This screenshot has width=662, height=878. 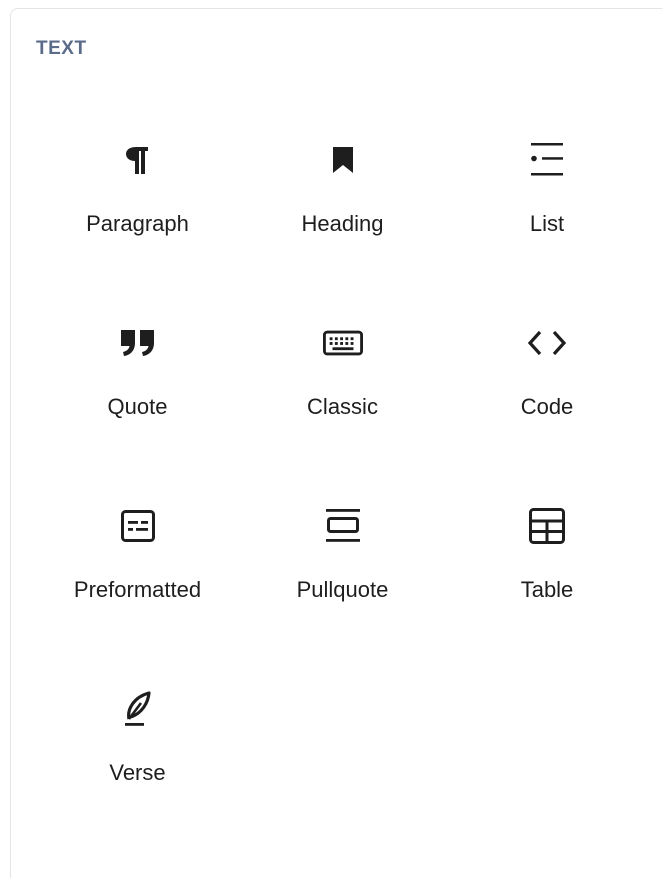 What do you see at coordinates (342, 343) in the screenshot?
I see `keyboard-icon` at bounding box center [342, 343].